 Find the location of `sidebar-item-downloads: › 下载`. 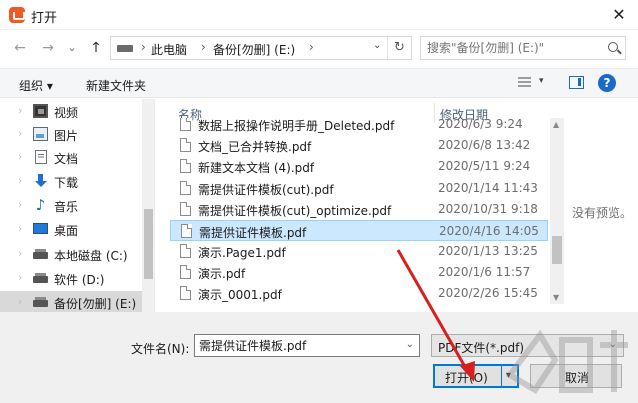

sidebar-item-downloads: › 下载 is located at coordinates (71, 181).